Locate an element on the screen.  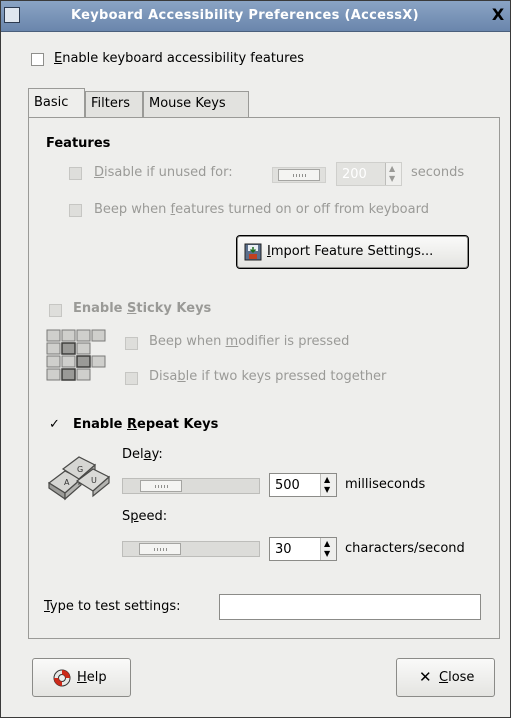
lifebuoy-icon is located at coordinates (62, 678).